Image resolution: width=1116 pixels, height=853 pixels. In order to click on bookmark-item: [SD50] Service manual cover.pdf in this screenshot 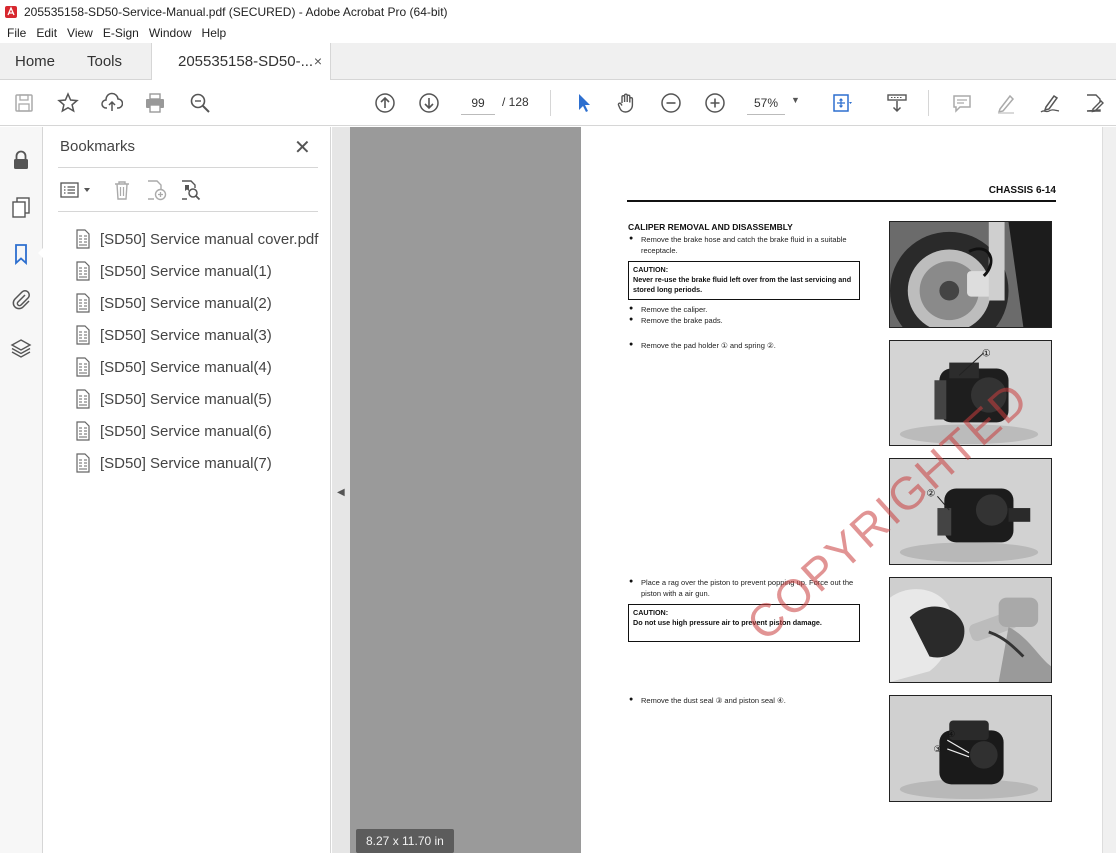, I will do `click(196, 239)`.